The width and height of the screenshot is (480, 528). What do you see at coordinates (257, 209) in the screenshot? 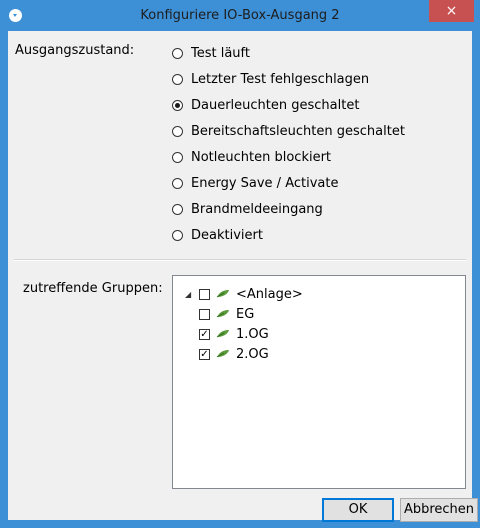
I see `radio-label: Brandmeldeeingang` at bounding box center [257, 209].